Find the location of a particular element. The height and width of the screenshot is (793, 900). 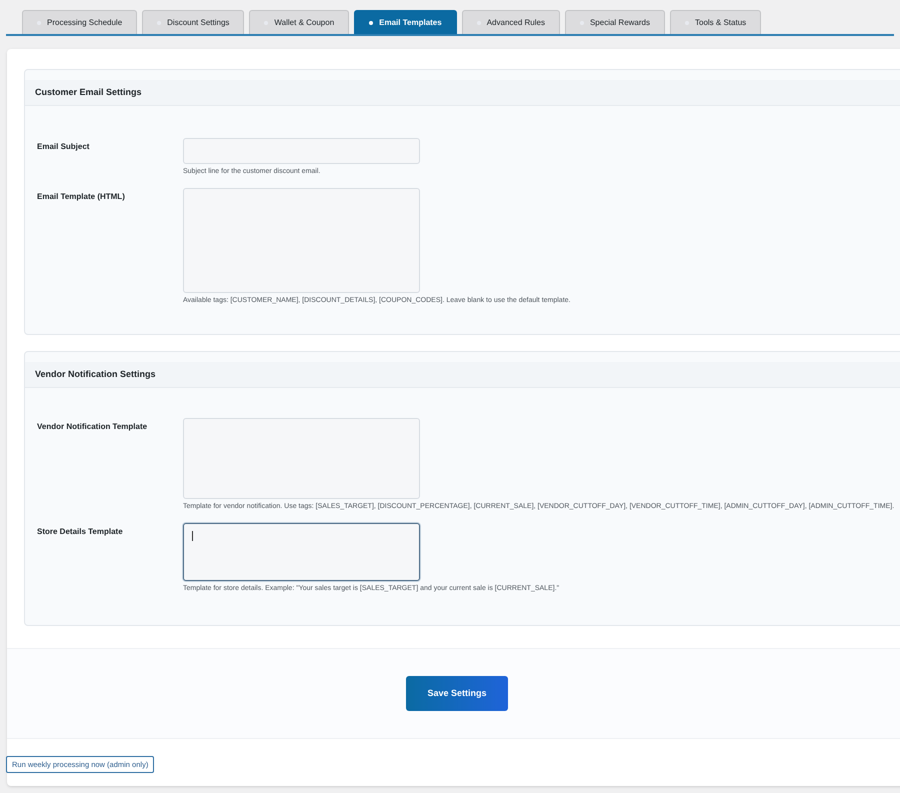

tab: Wallet & Coupon is located at coordinates (299, 22).